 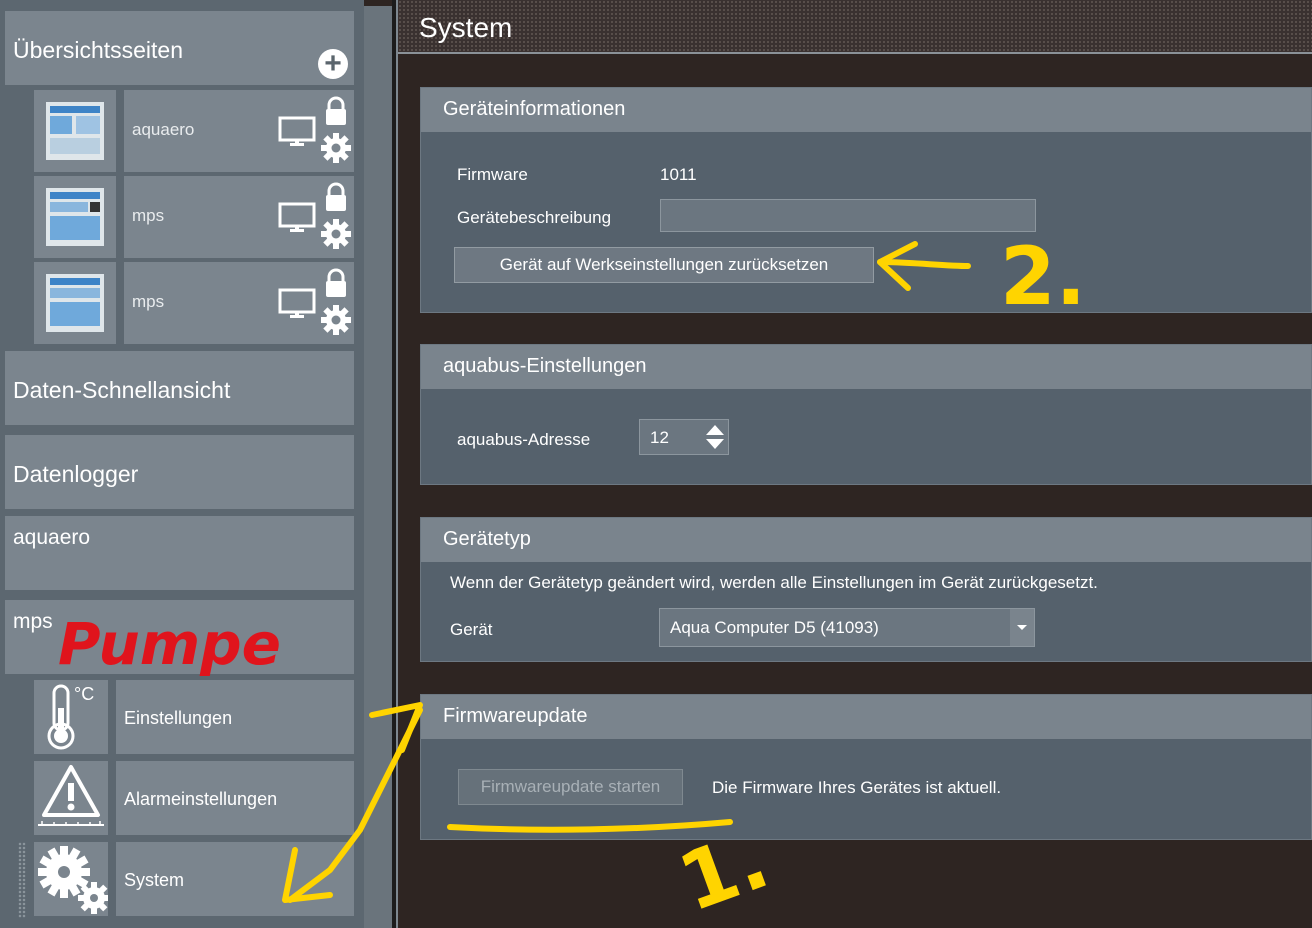 What do you see at coordinates (515, 716) in the screenshot?
I see `section-title: Firmwareupdate` at bounding box center [515, 716].